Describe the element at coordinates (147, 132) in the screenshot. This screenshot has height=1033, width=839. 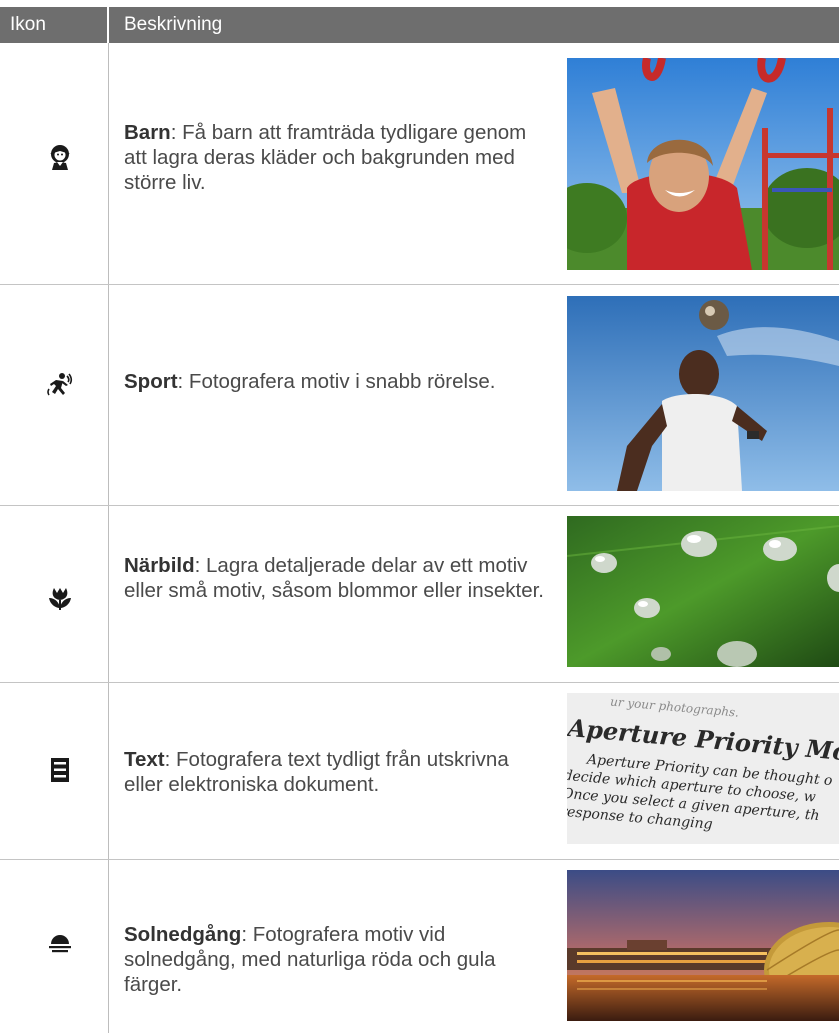
I see `title-barn: Barn` at that location.